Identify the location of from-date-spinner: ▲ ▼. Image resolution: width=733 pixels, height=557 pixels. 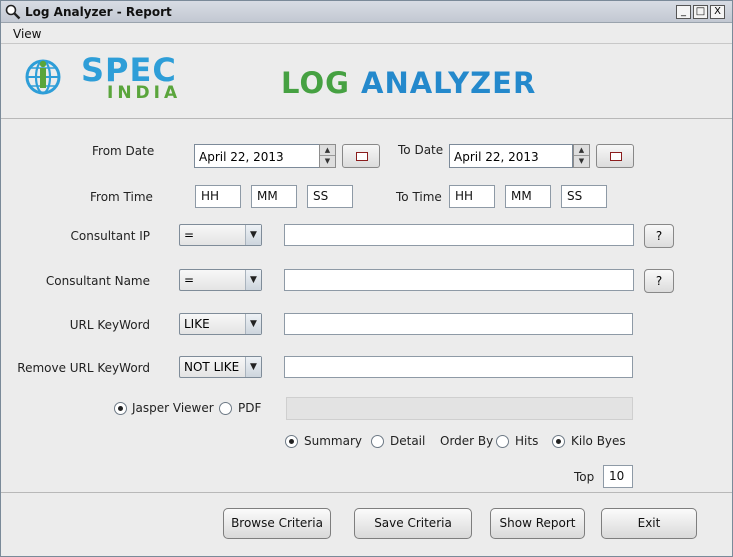
(327, 156).